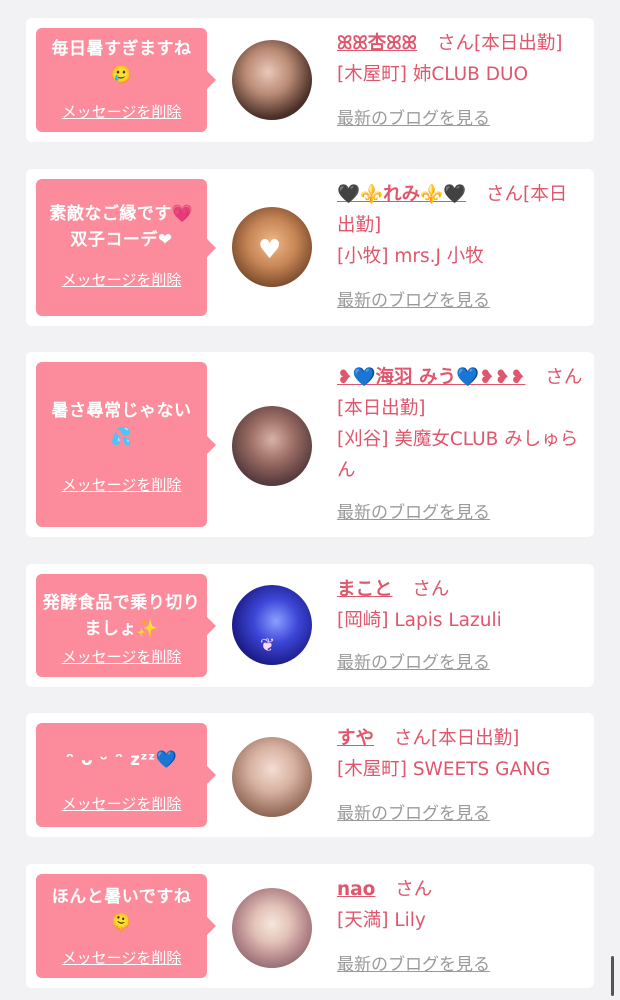 The width and height of the screenshot is (620, 1000). Describe the element at coordinates (419, 620) in the screenshot. I see `shop-label: [岡崎] Lapis Lazuli` at that location.